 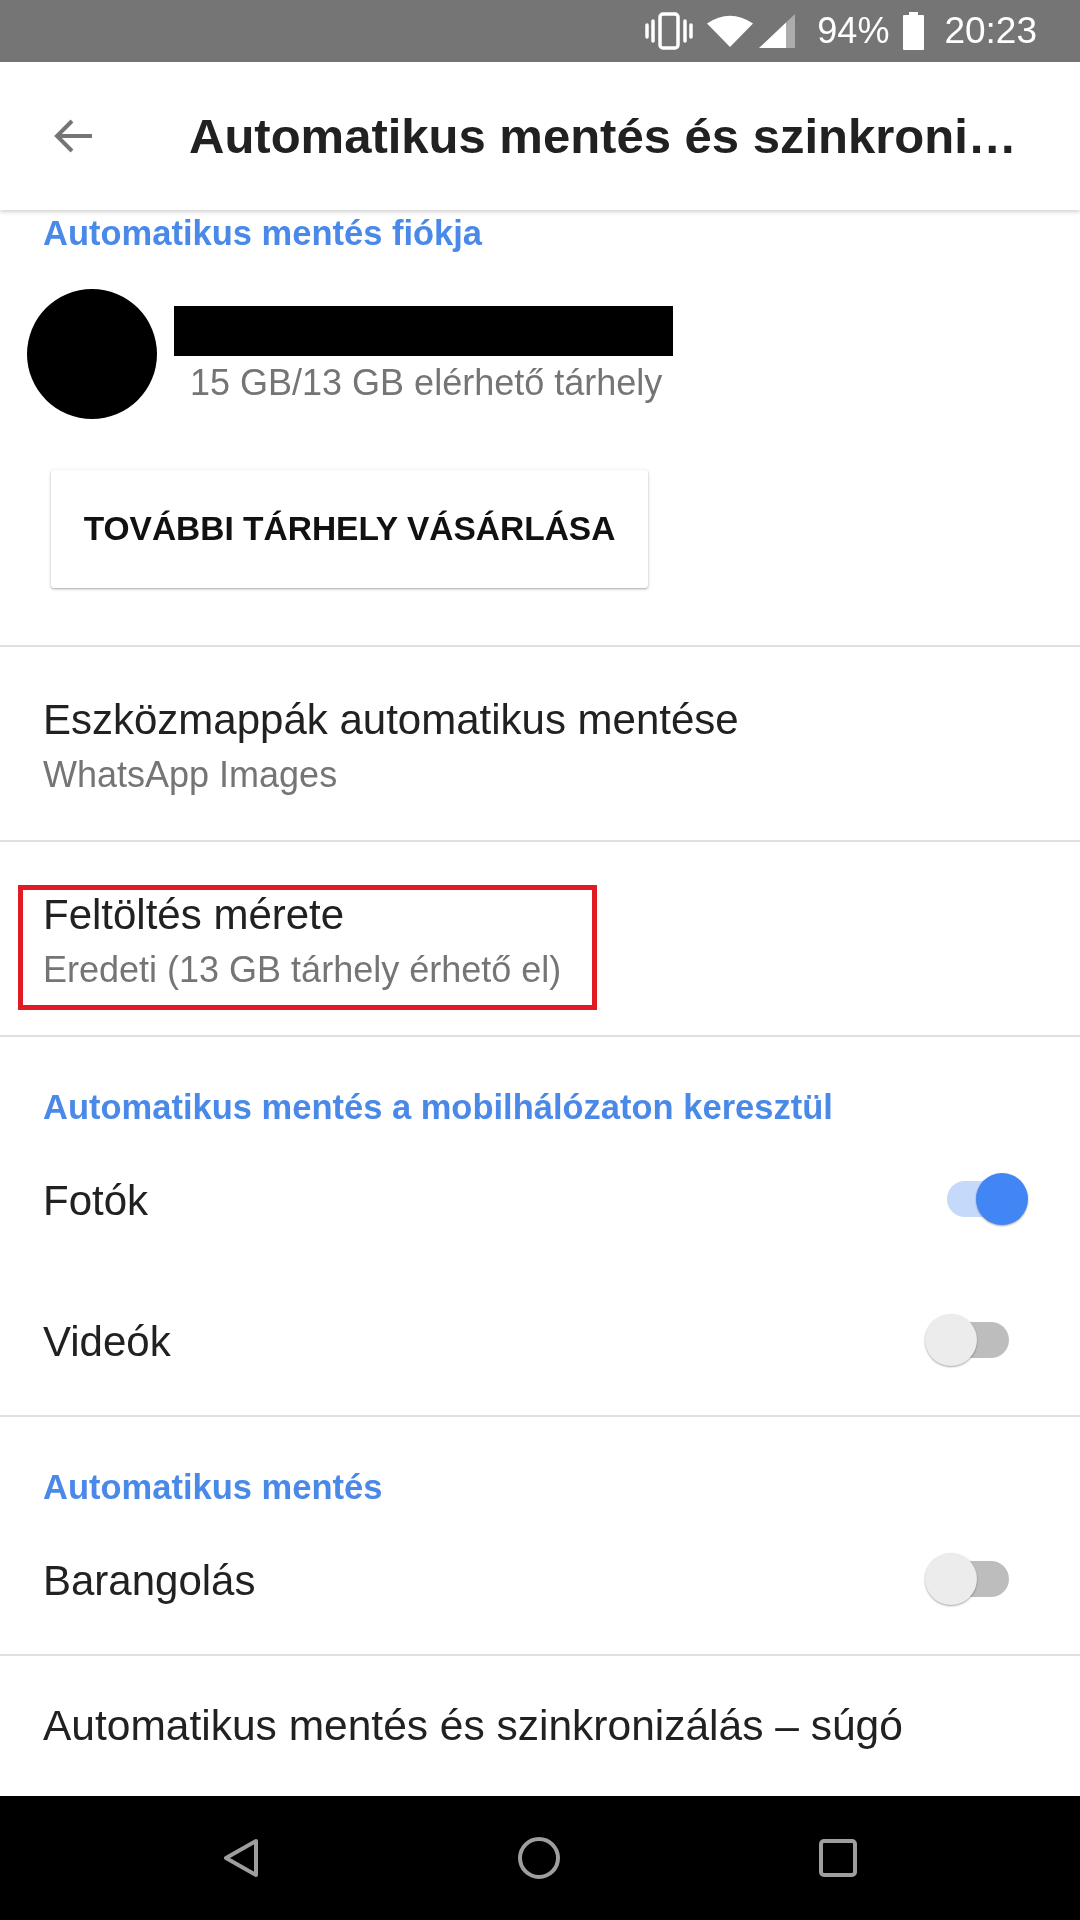 I want to click on battery-percentage: 94%, so click(x=853, y=31).